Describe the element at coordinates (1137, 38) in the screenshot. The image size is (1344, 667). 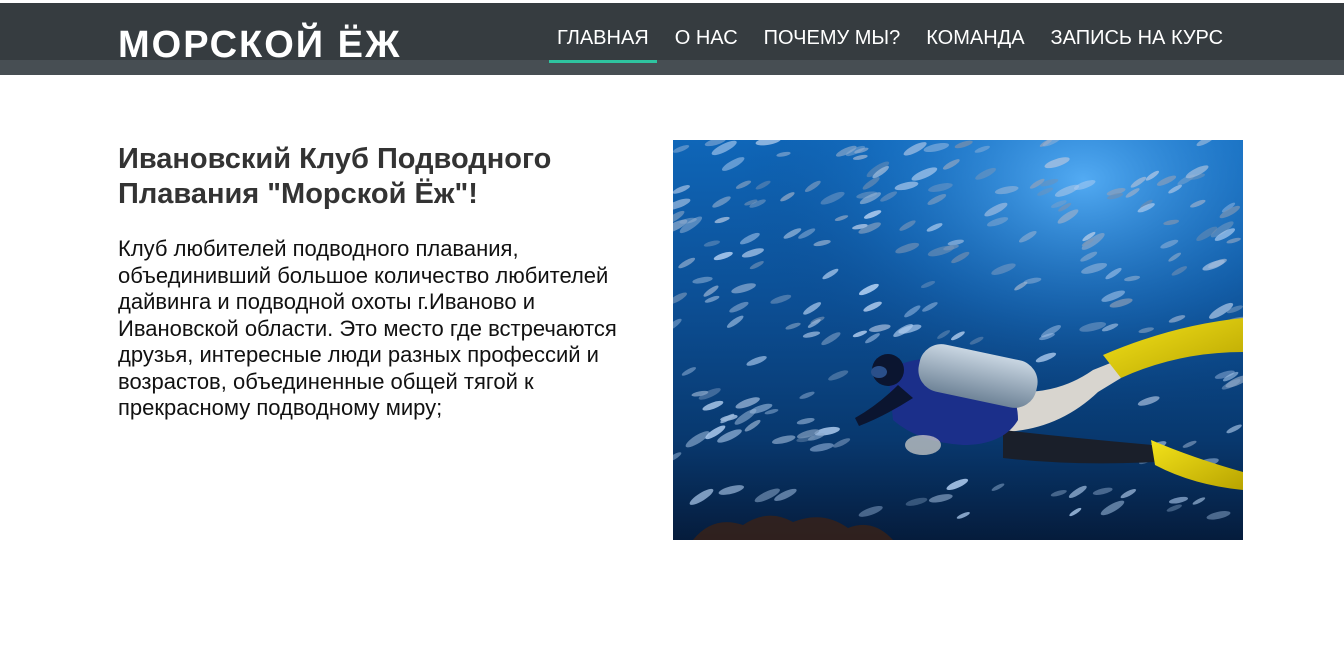
I see `nav-item-signup-course: ЗАПИСЬ НА КУРС` at that location.